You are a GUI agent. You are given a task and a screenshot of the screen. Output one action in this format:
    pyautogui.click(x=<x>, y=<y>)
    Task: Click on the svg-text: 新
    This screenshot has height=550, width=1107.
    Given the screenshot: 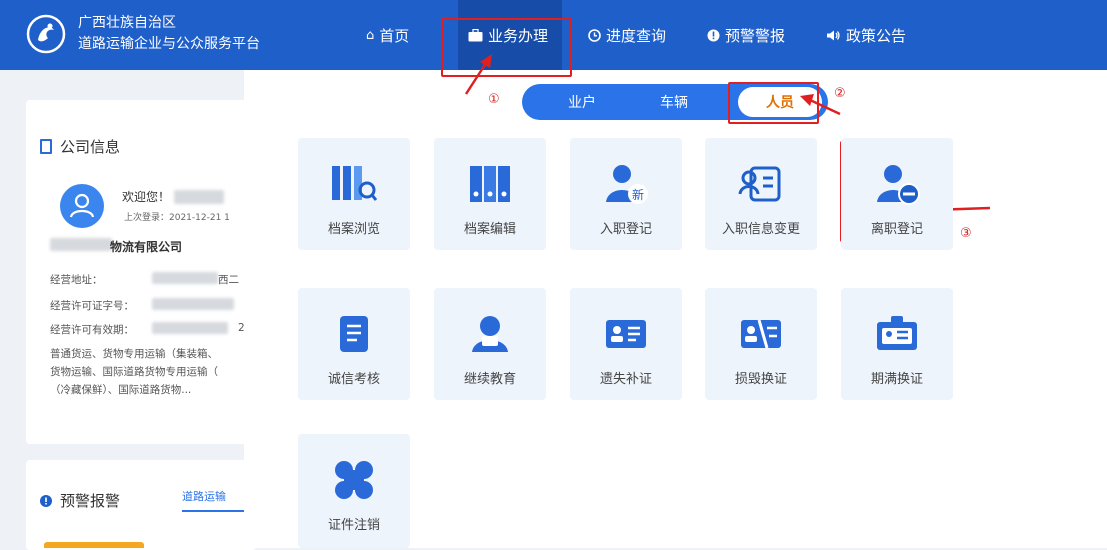 What is the action you would take?
    pyautogui.click(x=638, y=194)
    